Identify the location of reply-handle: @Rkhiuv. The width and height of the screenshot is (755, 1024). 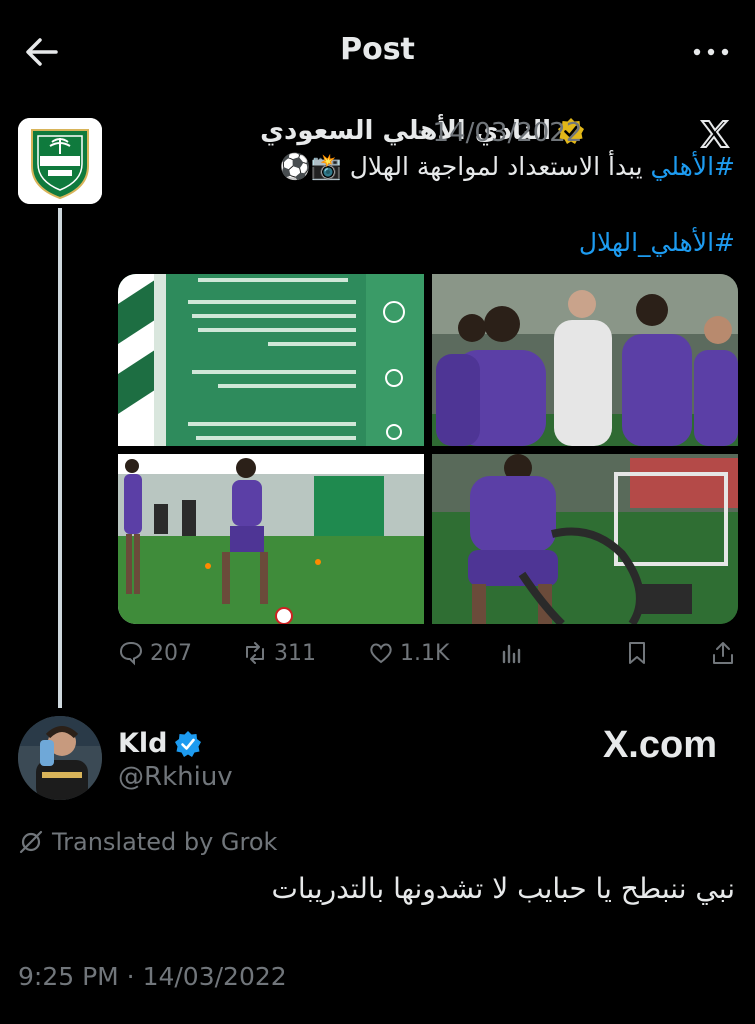
(175, 777).